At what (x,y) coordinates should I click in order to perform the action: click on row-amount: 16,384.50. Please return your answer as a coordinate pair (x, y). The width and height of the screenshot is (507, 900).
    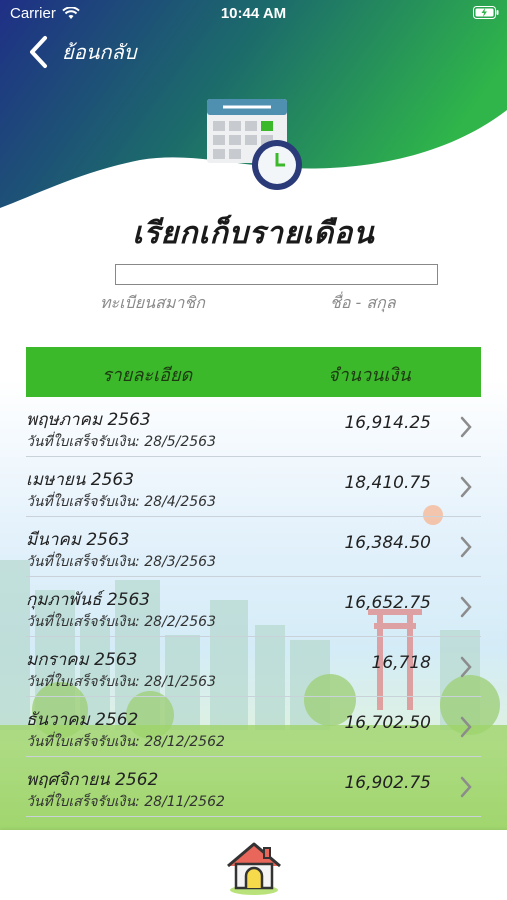
    Looking at the image, I should click on (387, 543).